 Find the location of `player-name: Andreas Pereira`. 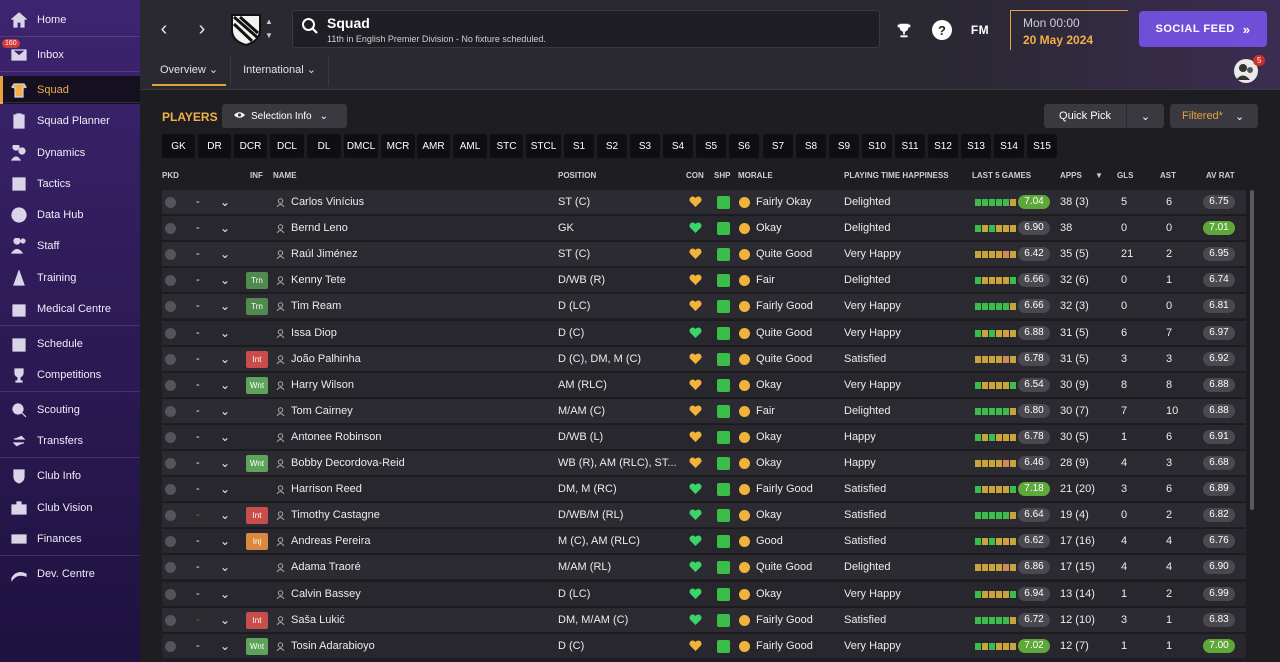

player-name: Andreas Pereira is located at coordinates (421, 541).